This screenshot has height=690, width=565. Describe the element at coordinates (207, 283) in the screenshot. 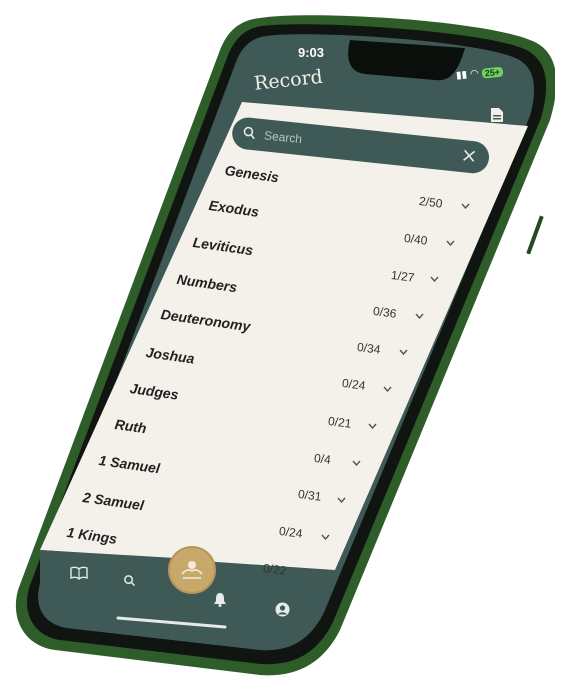

I see `book-numbers: Numbers` at that location.